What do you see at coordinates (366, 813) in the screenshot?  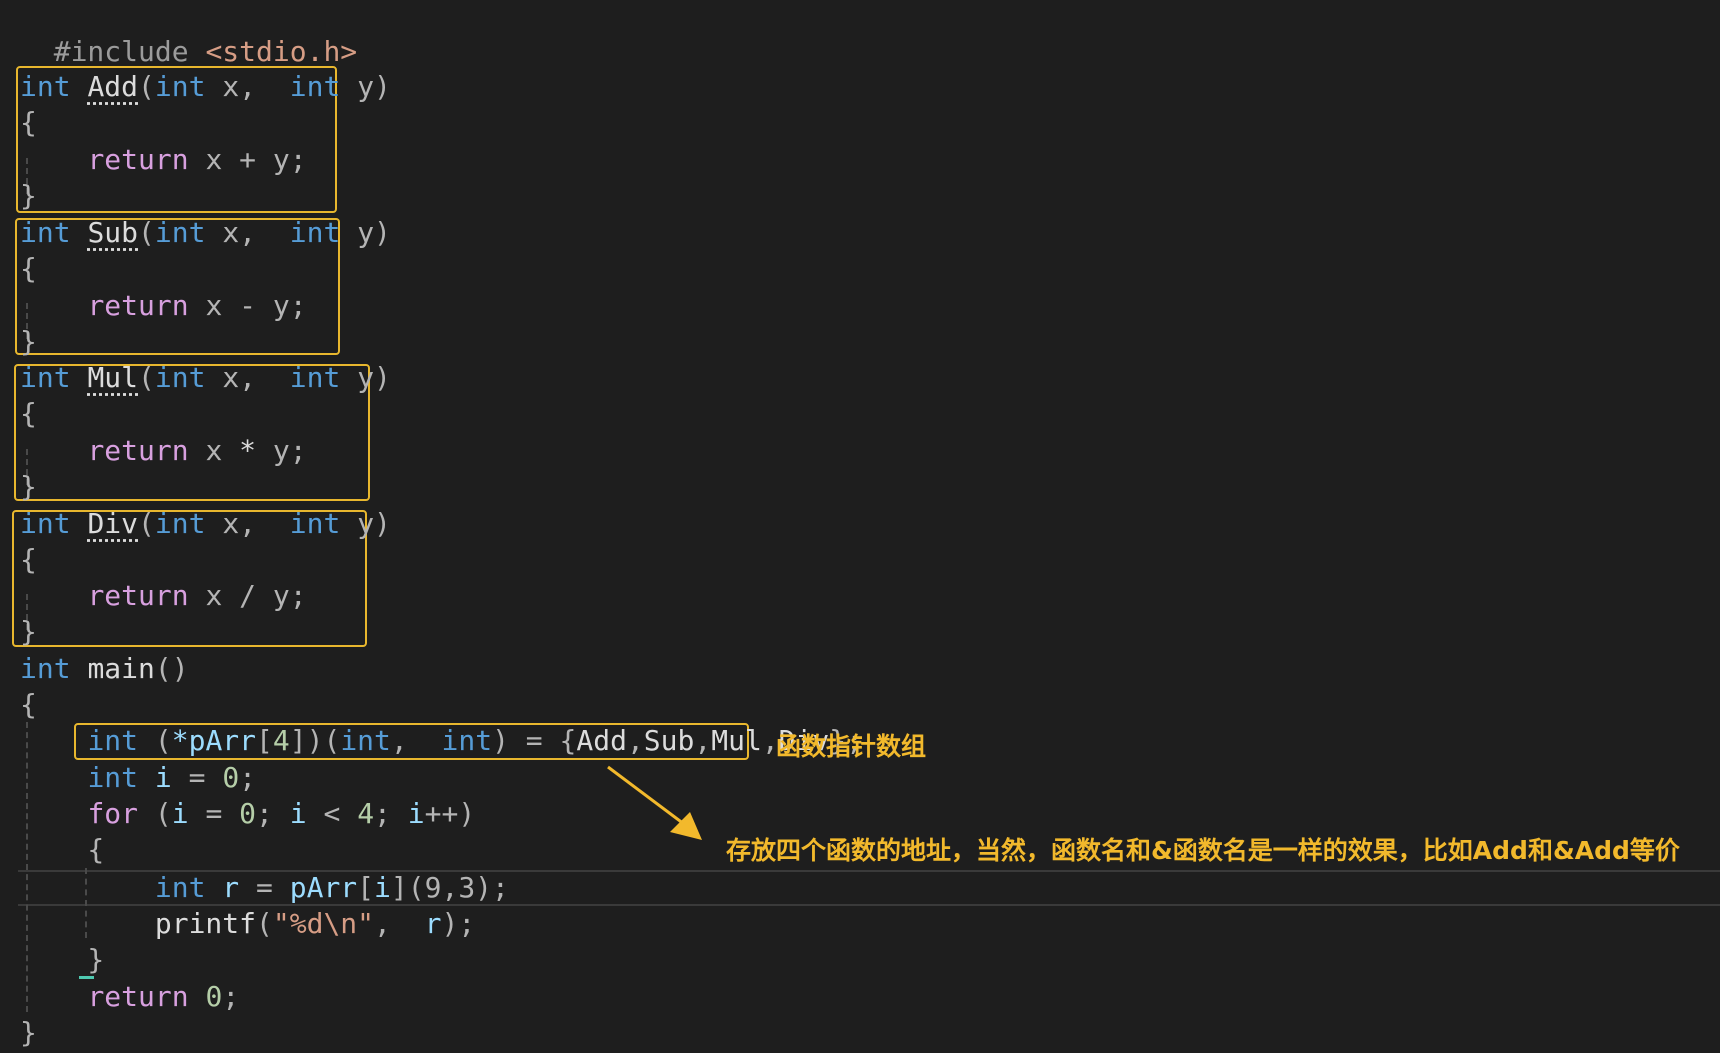 I see `loop-limit: 4` at bounding box center [366, 813].